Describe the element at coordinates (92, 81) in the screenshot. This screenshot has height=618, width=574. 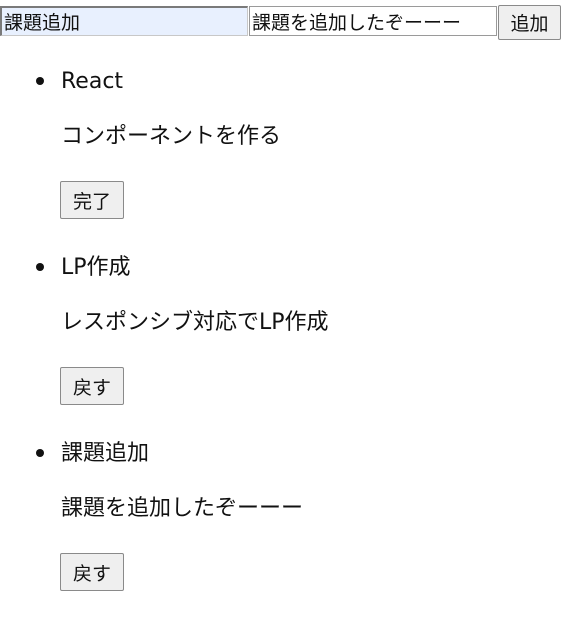
I see `todo-title: React` at that location.